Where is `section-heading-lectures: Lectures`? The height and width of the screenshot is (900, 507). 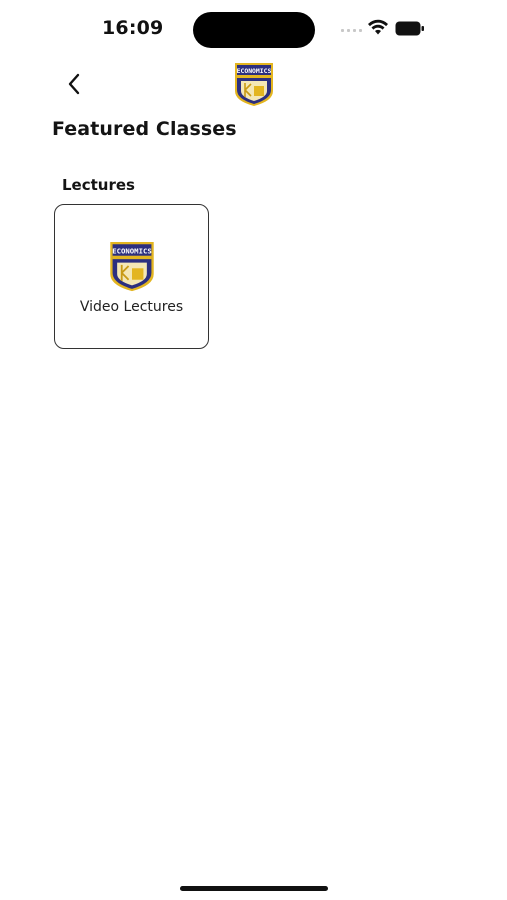
section-heading-lectures: Lectures is located at coordinates (98, 185).